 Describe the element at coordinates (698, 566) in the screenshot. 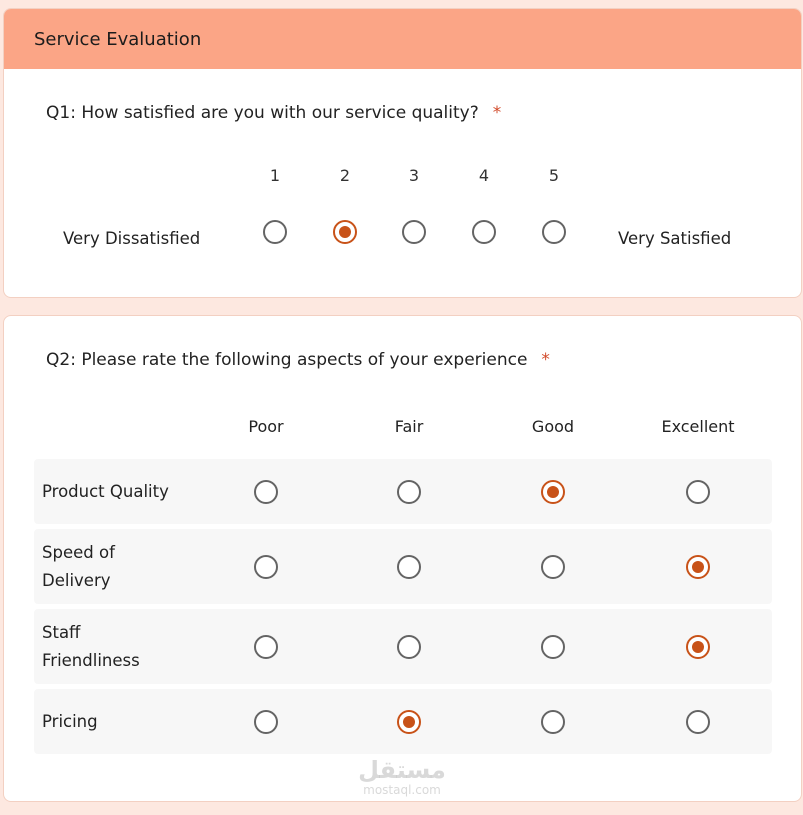

I see `q2-row1-radio-excellent` at that location.